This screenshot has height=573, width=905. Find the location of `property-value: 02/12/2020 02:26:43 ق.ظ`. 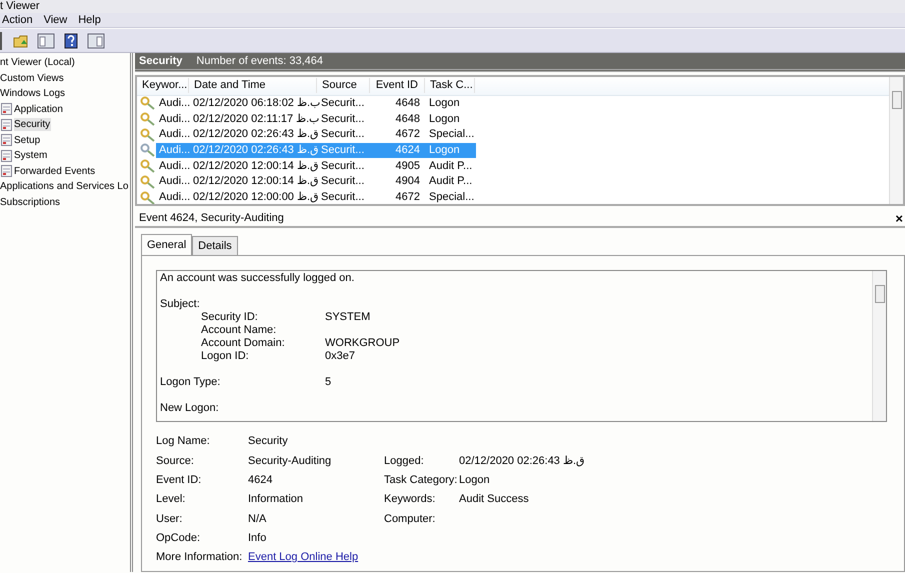

property-value: 02/12/2020 02:26:43 ق.ظ is located at coordinates (522, 461).